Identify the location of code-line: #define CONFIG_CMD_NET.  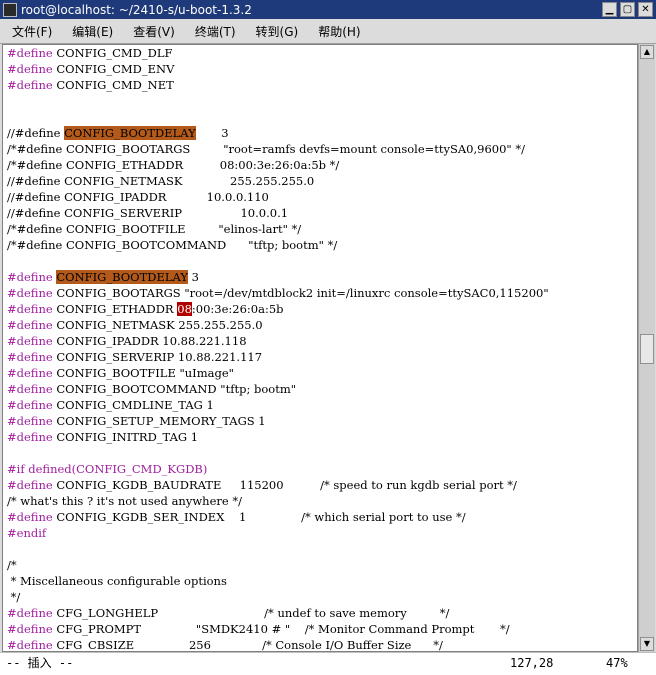
(278, 85).